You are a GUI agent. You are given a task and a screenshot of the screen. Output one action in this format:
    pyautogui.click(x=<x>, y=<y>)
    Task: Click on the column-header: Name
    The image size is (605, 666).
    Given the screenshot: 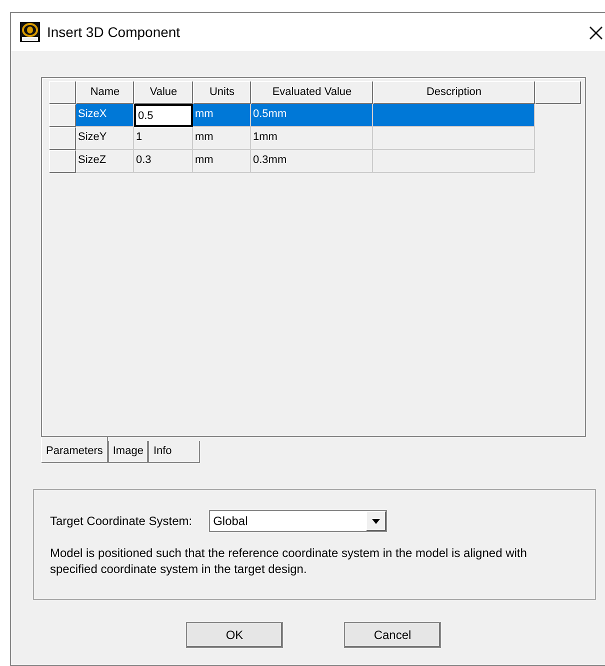 What is the action you would take?
    pyautogui.click(x=105, y=92)
    